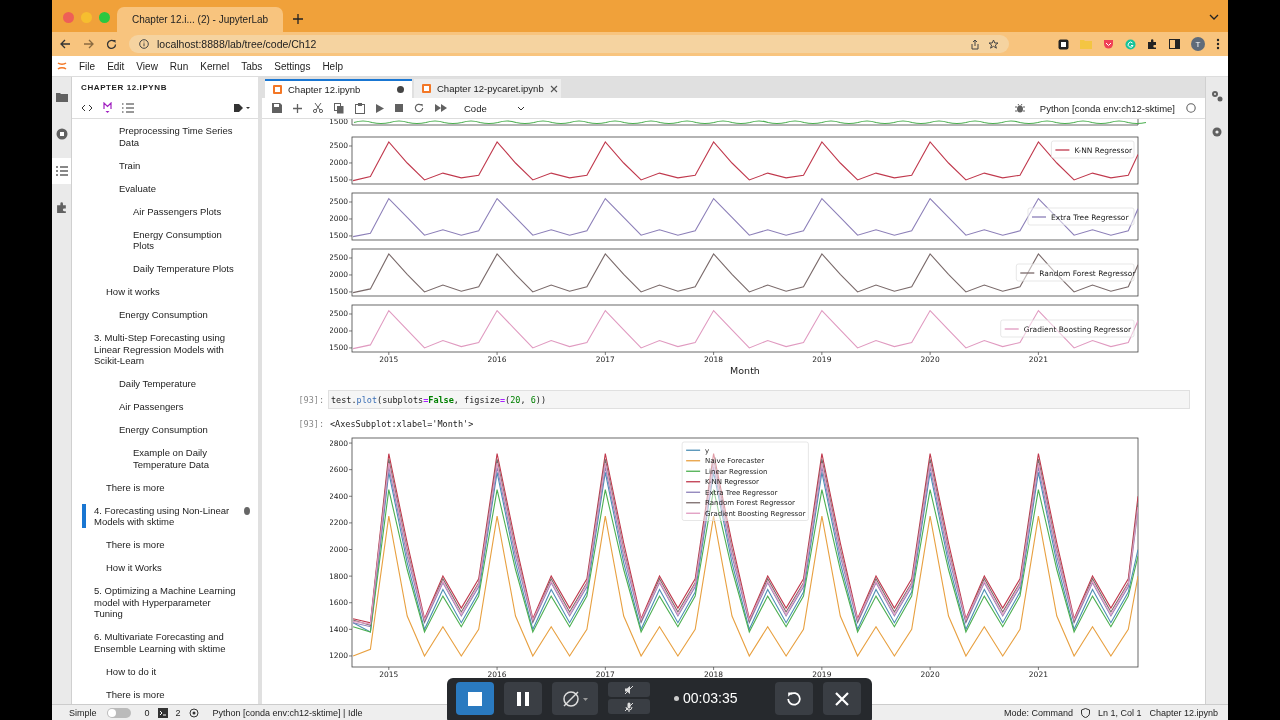  Describe the element at coordinates (332, 66) in the screenshot. I see `menu-item: Help` at that location.